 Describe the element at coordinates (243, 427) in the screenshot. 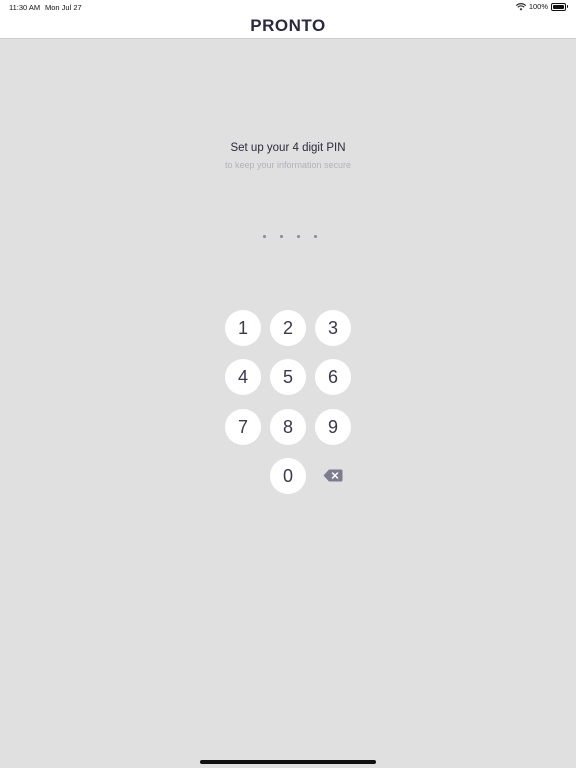

I see `key-7: 7` at that location.